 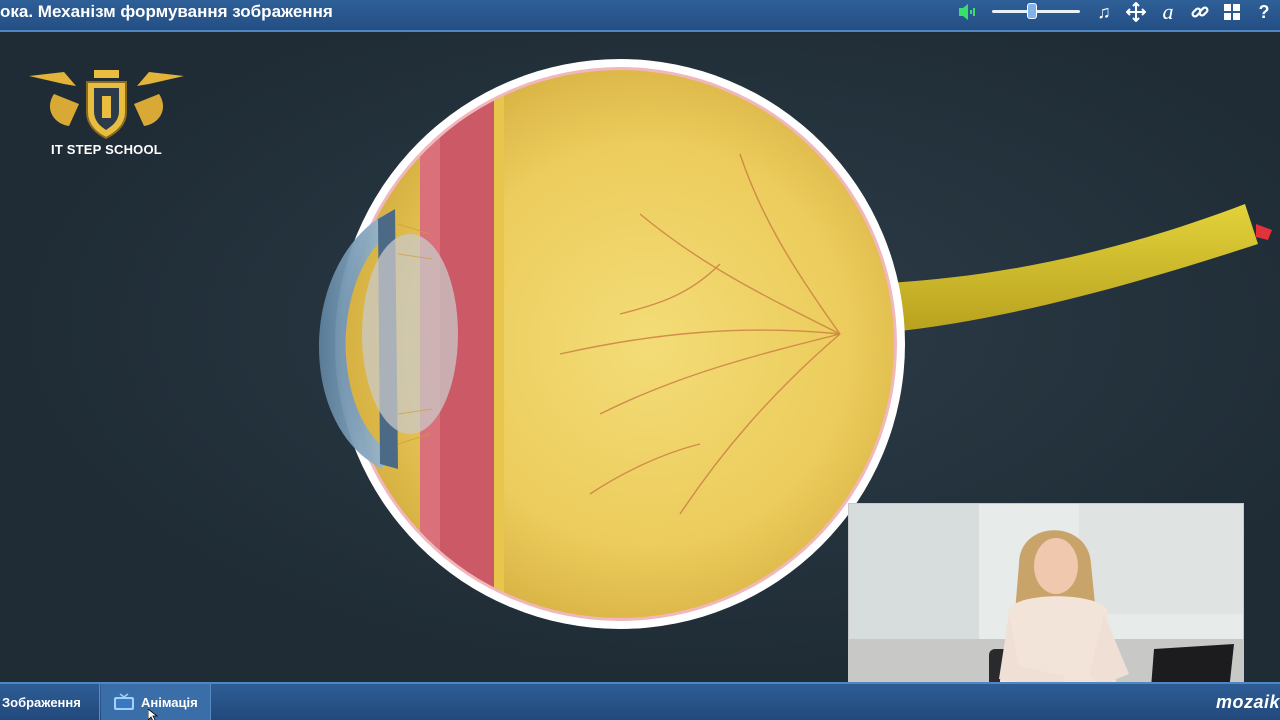 I want to click on help-icon: ?, so click(x=1264, y=12).